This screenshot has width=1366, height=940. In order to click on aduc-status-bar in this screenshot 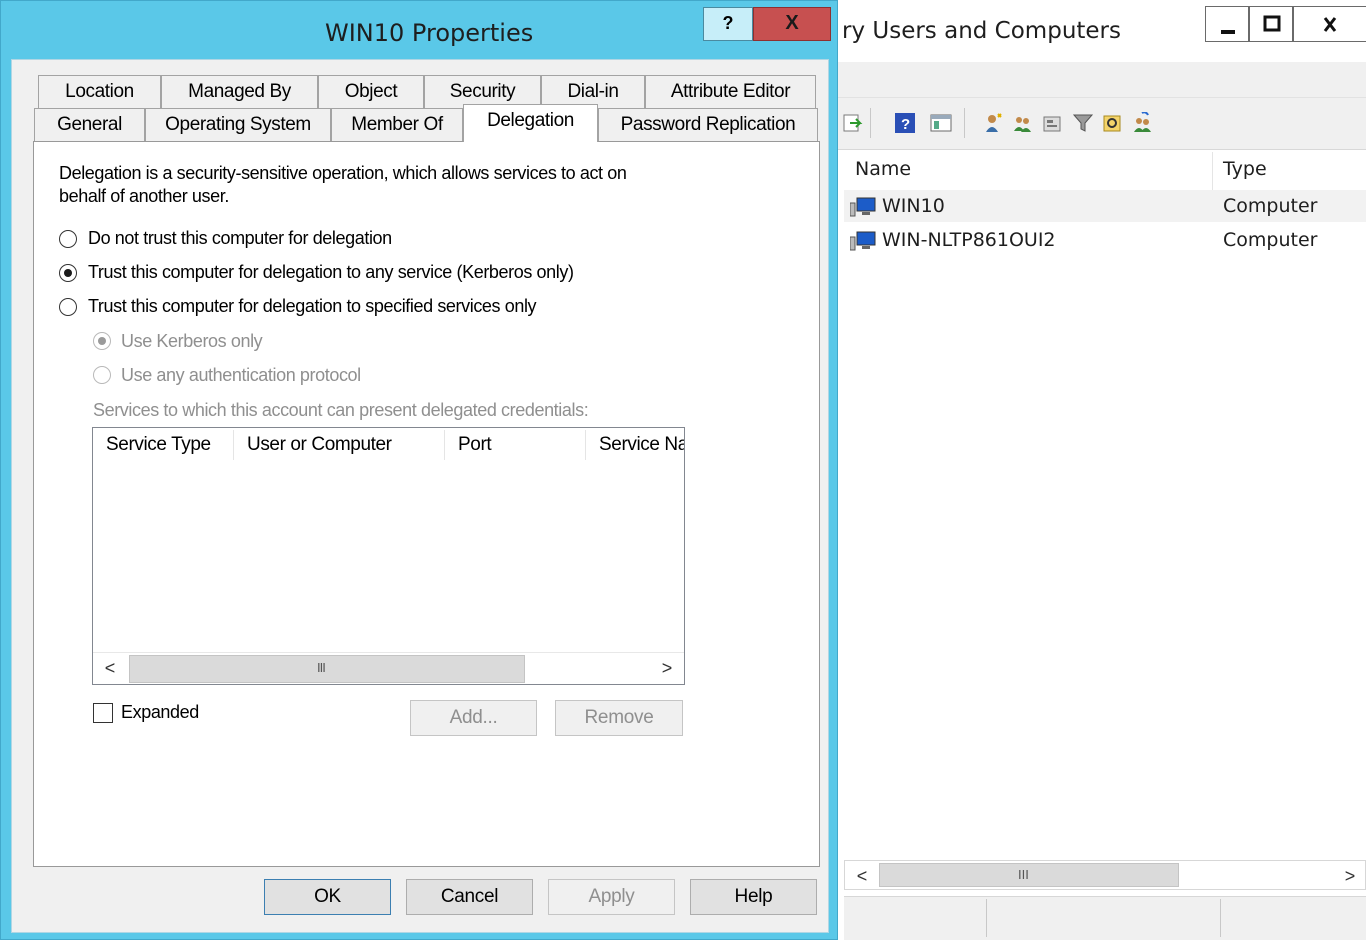, I will do `click(1105, 918)`.